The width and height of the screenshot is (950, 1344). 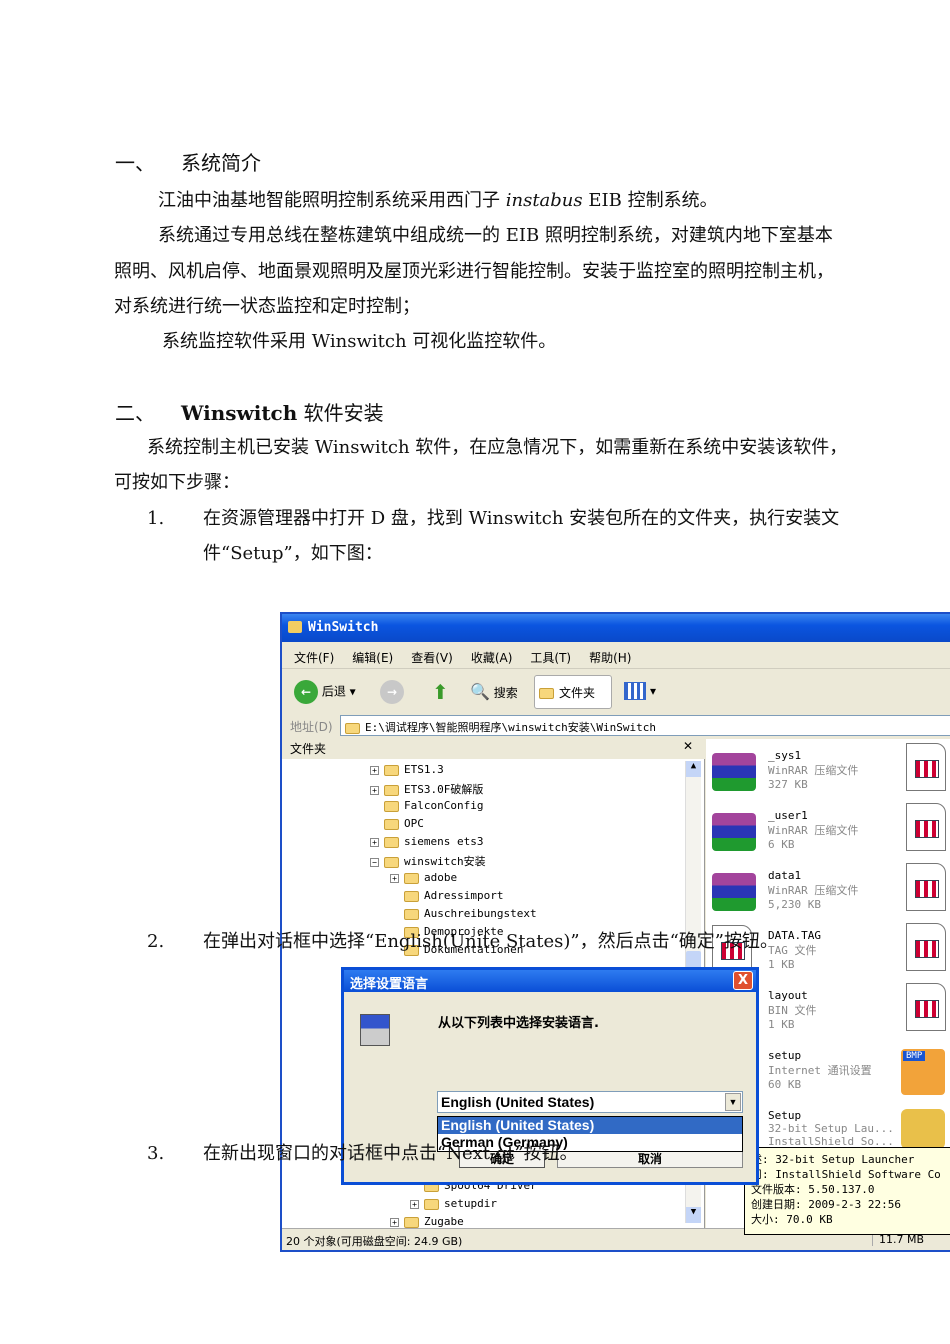 I want to click on tree-item: + ETS3.0F破解版, so click(x=426, y=789).